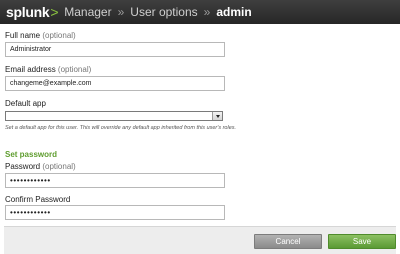 This screenshot has width=400, height=254. Describe the element at coordinates (115, 180) in the screenshot. I see `password-field: ••••••••••••` at that location.